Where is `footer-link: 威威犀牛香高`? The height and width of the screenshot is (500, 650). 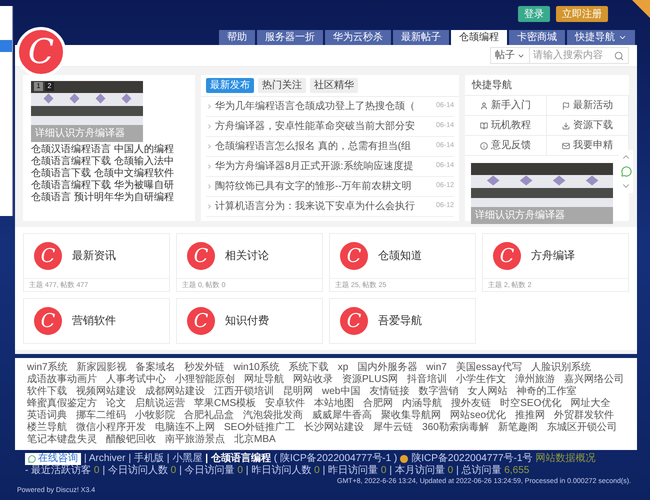
footer-link: 威威犀牛香高 is located at coordinates (342, 416).